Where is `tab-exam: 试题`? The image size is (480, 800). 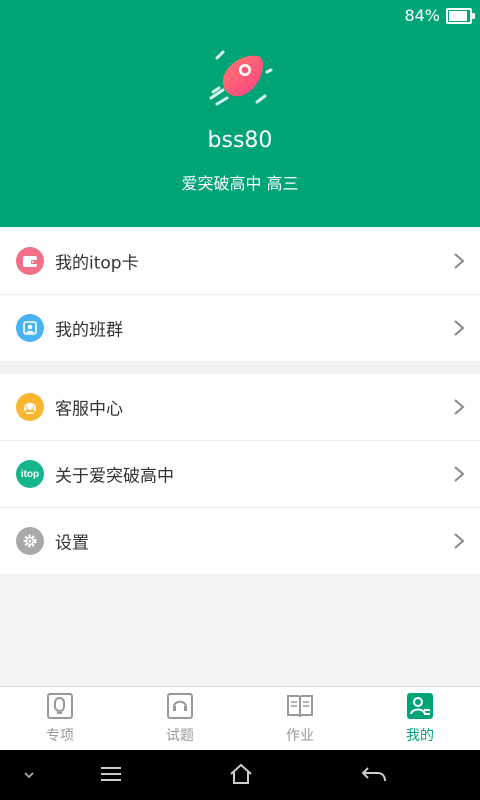
tab-exam: 试题 is located at coordinates (180, 719).